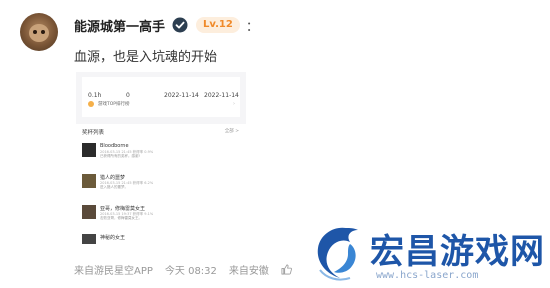  I want to click on chevron-right-icon: ›, so click(234, 103).